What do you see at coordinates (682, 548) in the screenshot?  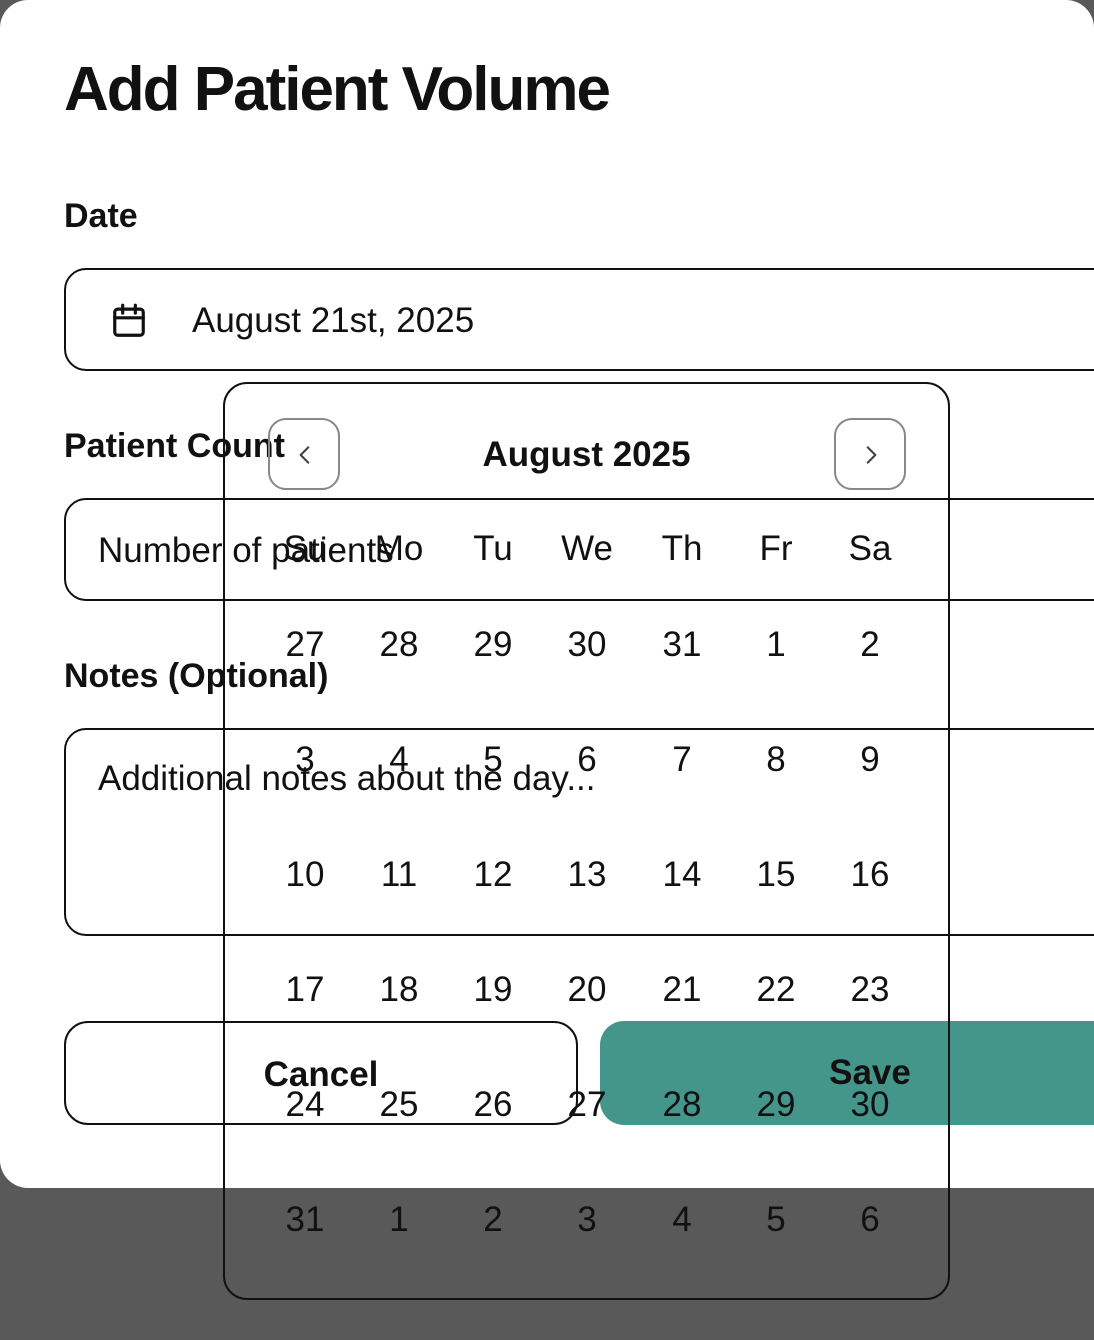 I see `weekday-header: Th` at bounding box center [682, 548].